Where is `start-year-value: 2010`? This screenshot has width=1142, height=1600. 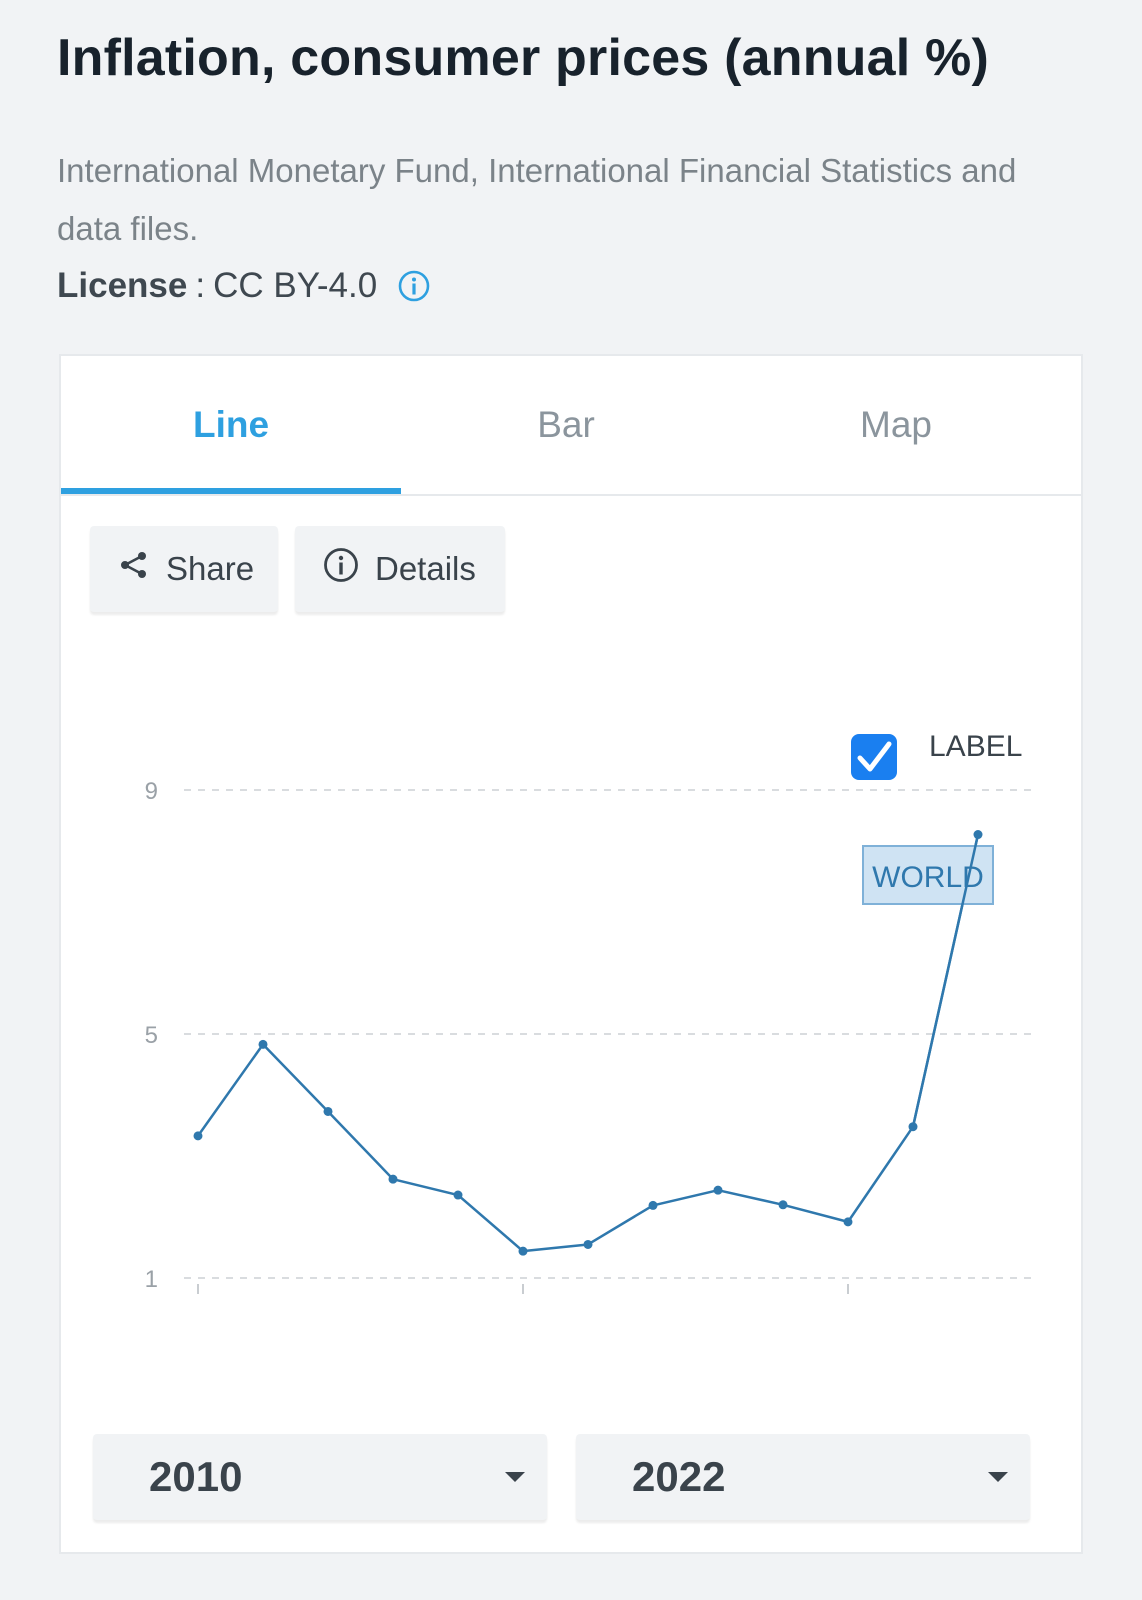 start-year-value: 2010 is located at coordinates (196, 1476).